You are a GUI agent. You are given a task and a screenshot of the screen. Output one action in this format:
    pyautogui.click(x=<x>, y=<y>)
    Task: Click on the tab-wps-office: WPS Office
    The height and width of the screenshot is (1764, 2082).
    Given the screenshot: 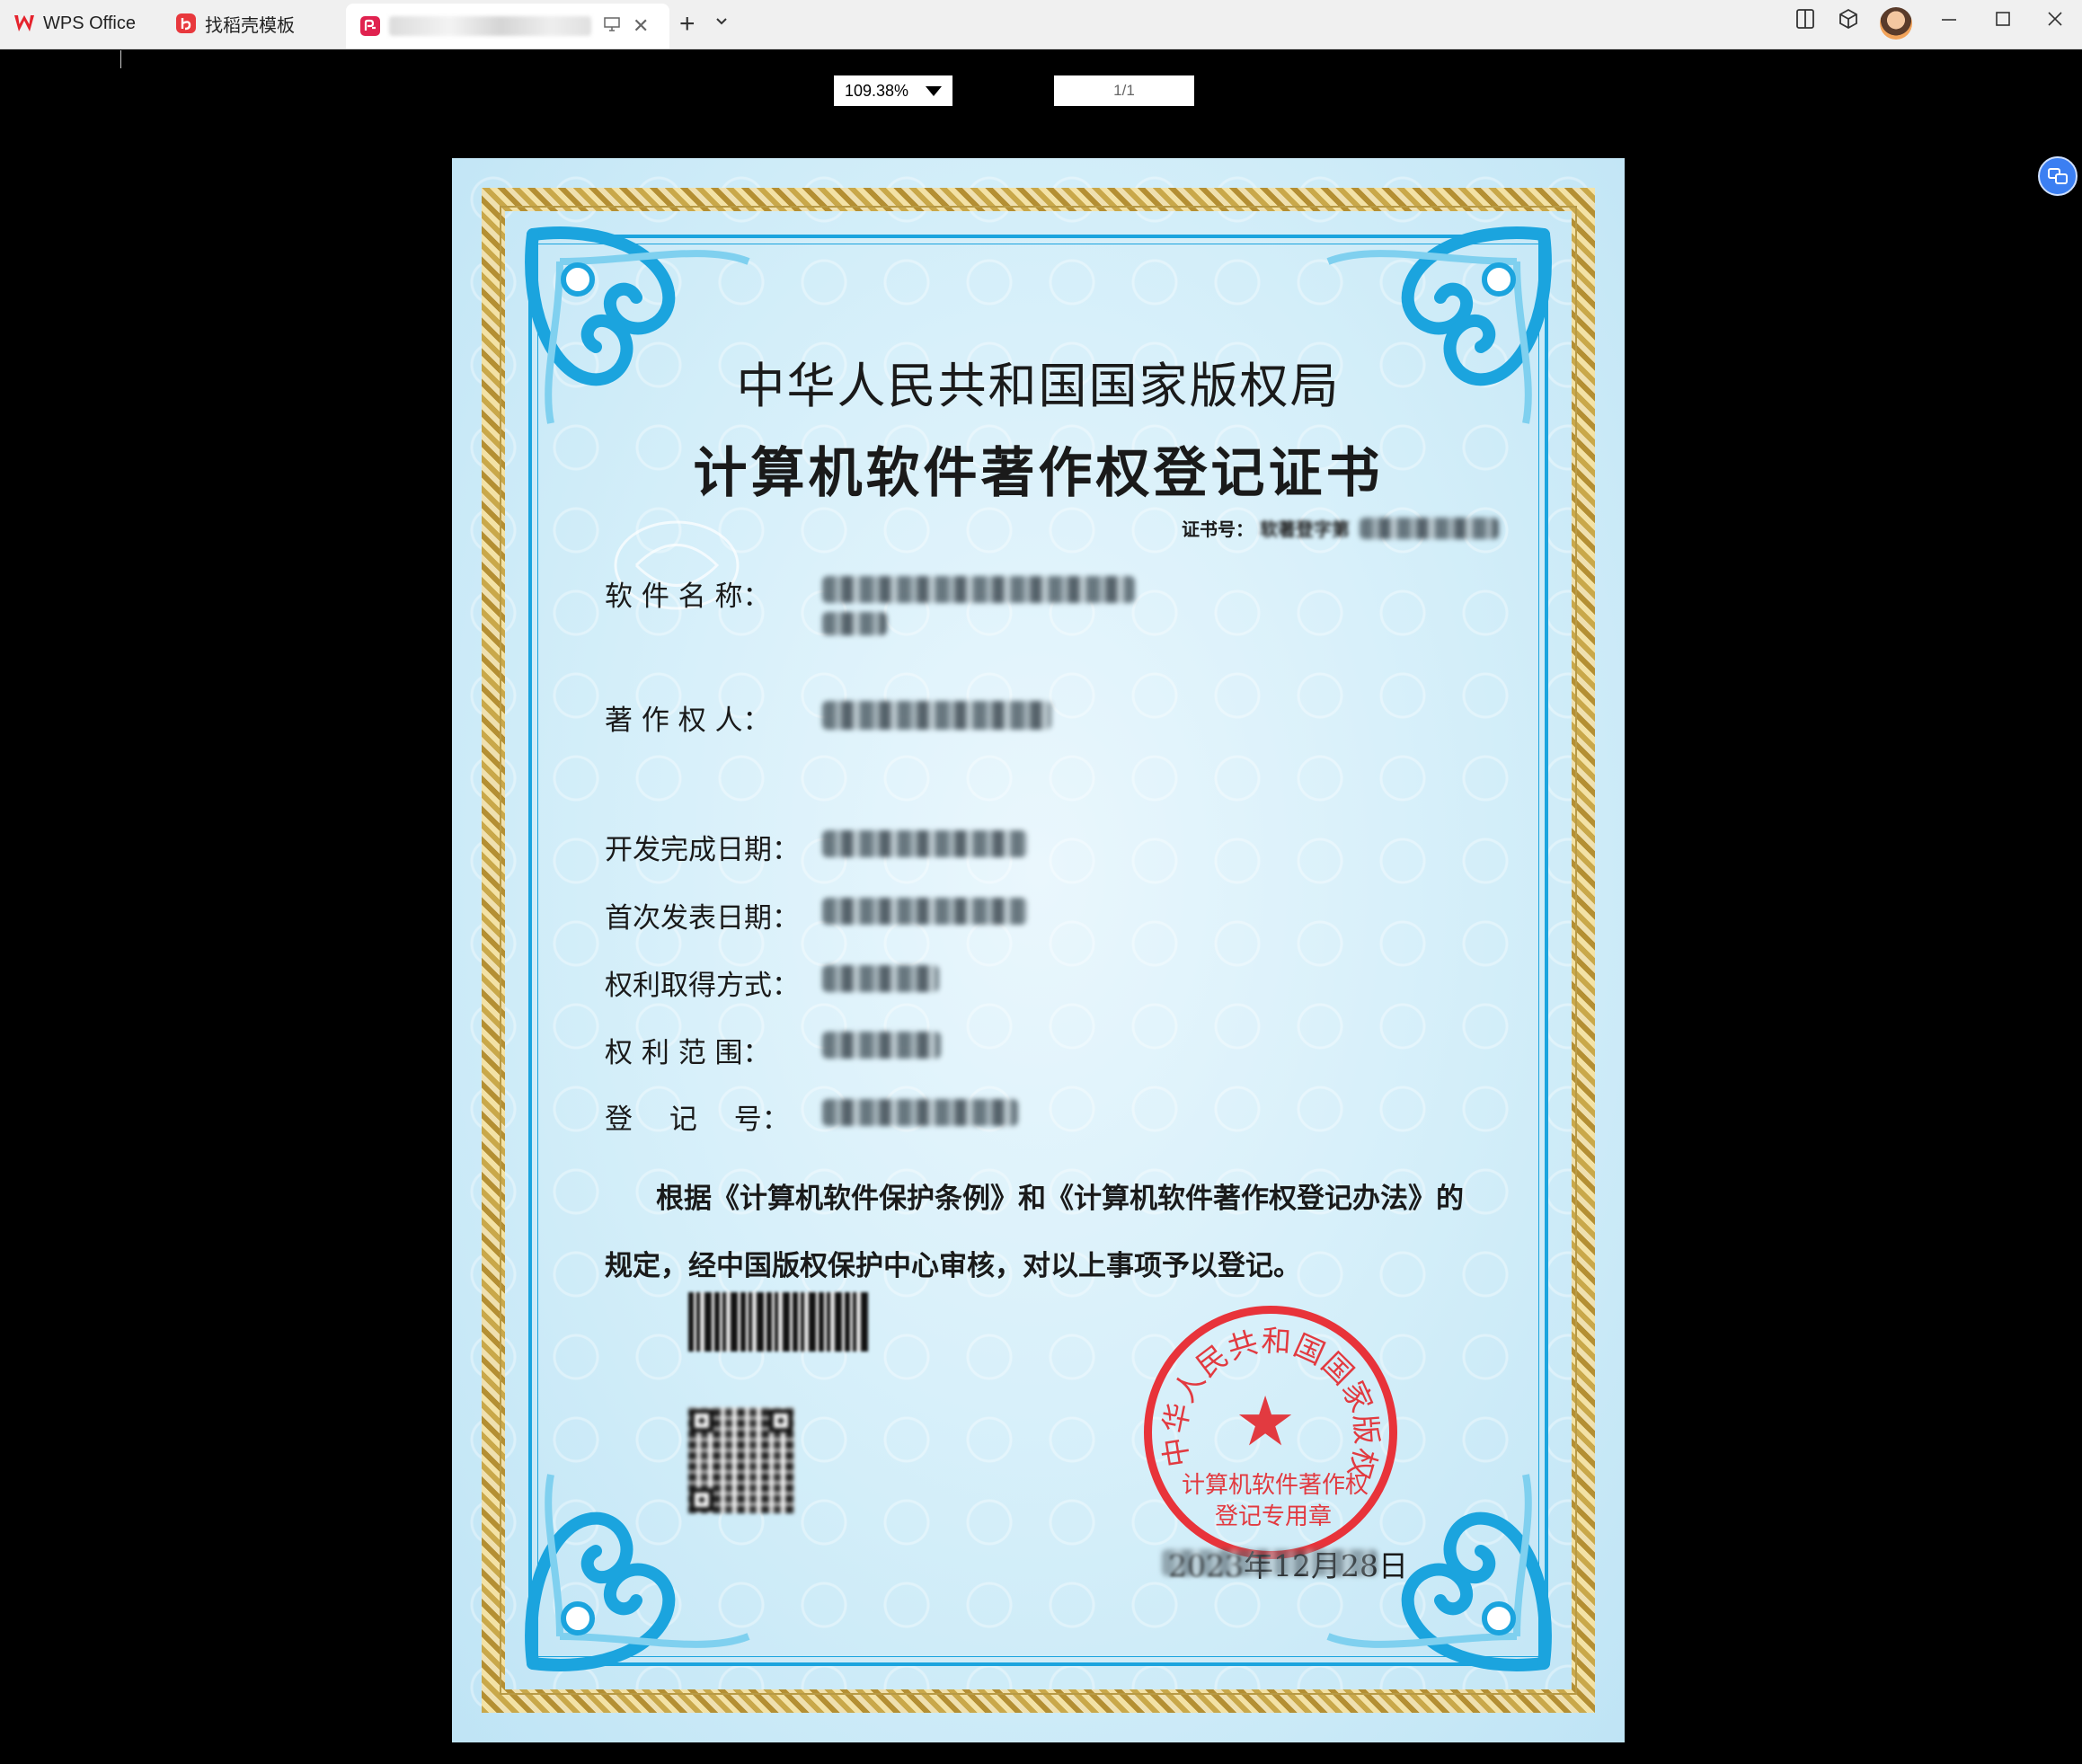 What is the action you would take?
    pyautogui.click(x=77, y=24)
    